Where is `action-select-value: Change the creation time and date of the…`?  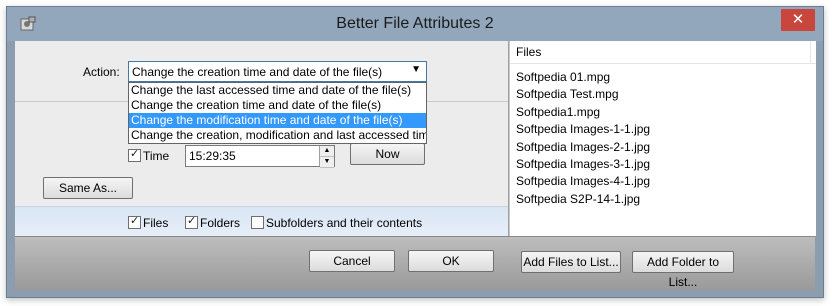 action-select-value: Change the creation time and date of the… is located at coordinates (257, 72).